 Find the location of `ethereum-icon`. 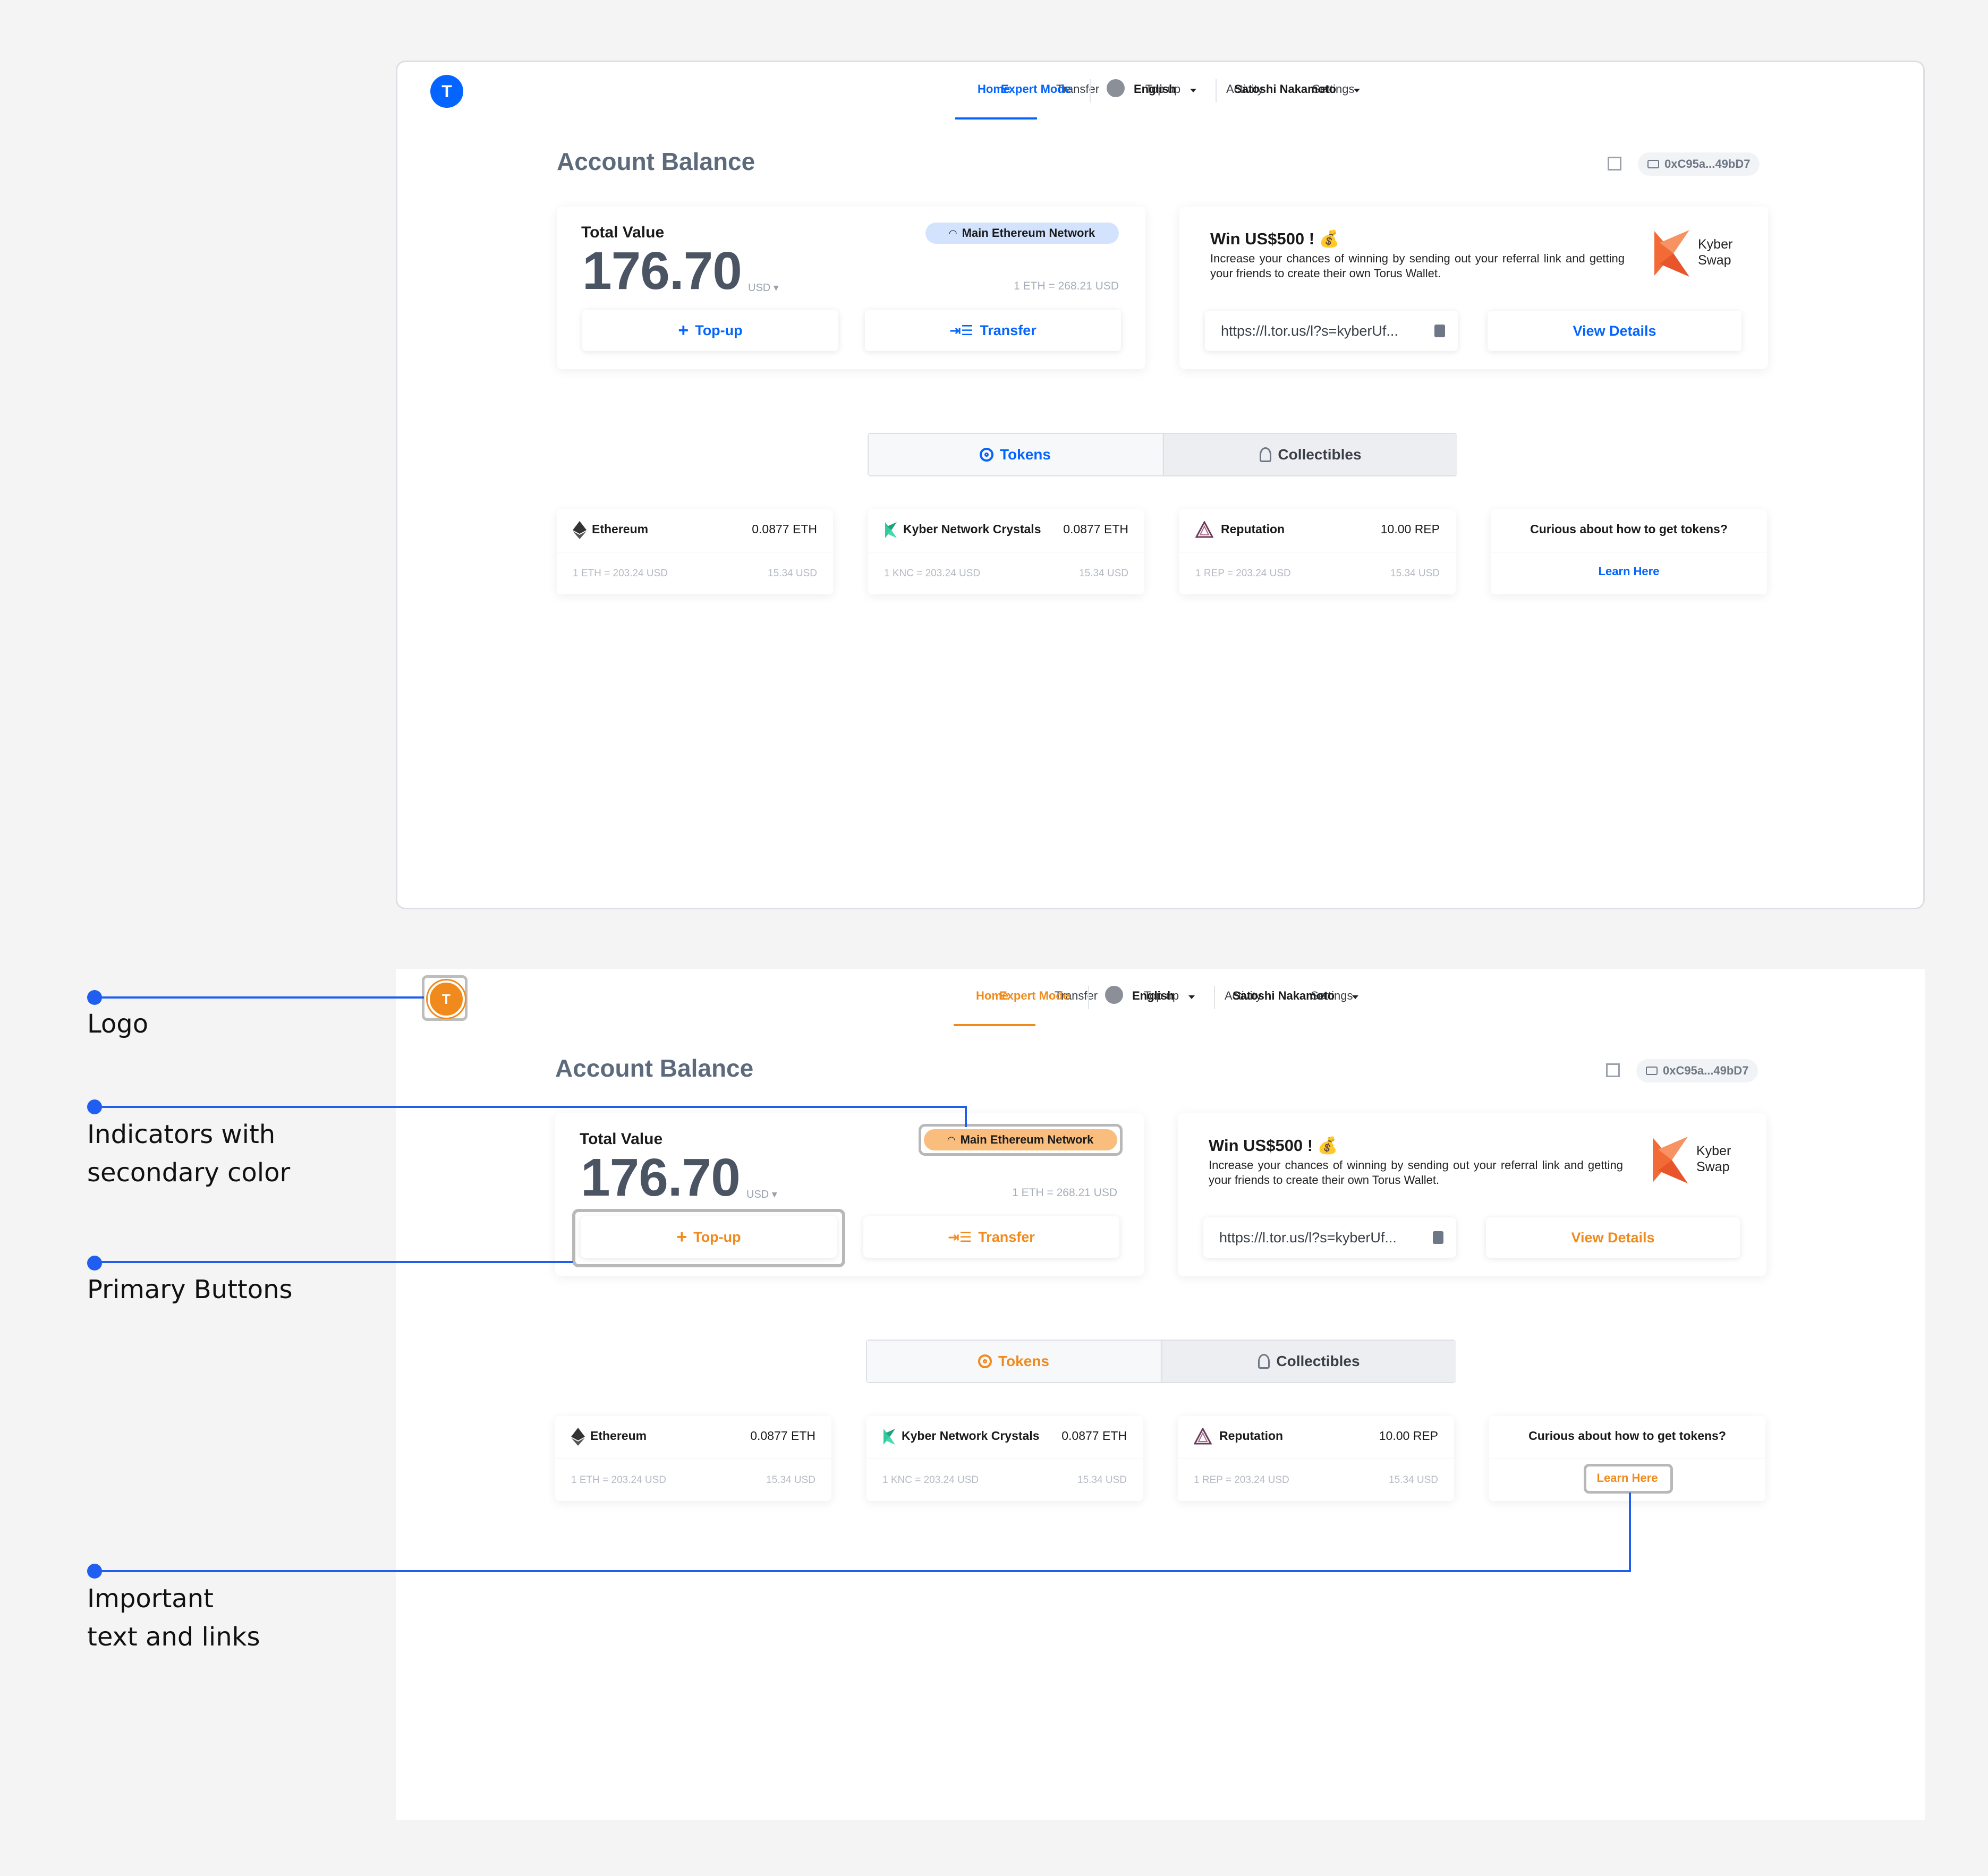

ethereum-icon is located at coordinates (578, 1437).